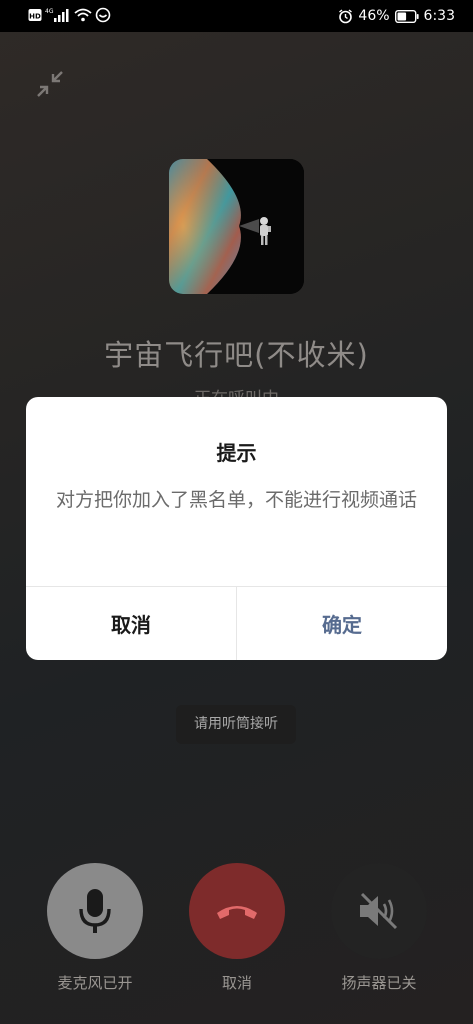 This screenshot has height=1024, width=473. I want to click on dialog-cancel-button: 取消, so click(131, 623).